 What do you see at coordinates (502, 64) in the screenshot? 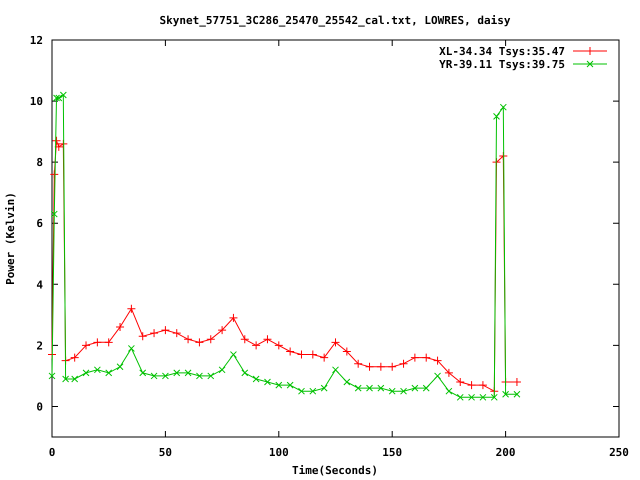
I see `legend-label: YR-39.11 Tsys:39.75` at bounding box center [502, 64].